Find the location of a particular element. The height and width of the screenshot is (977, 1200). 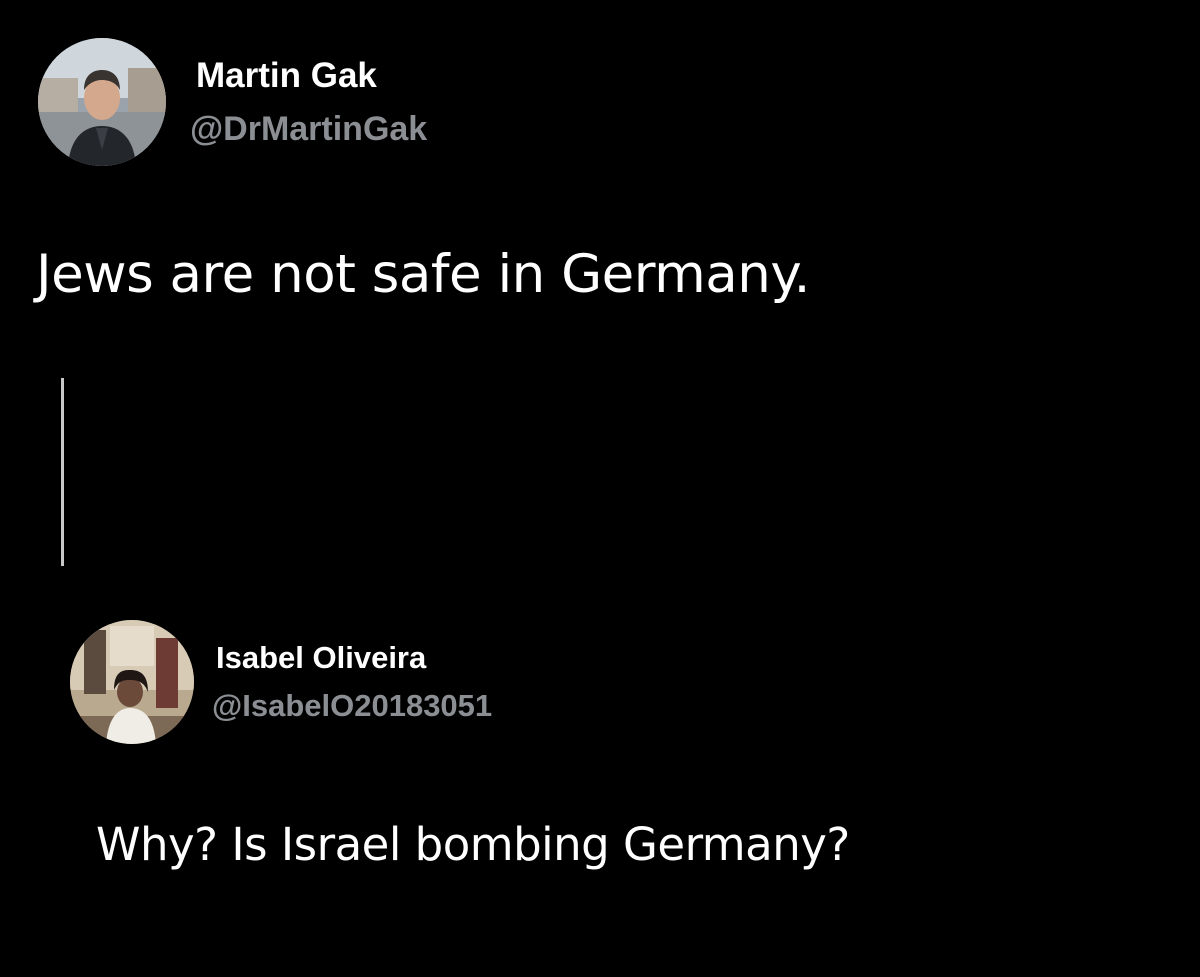

reply-text: Why? Is Israel bombing Germany? is located at coordinates (473, 844).